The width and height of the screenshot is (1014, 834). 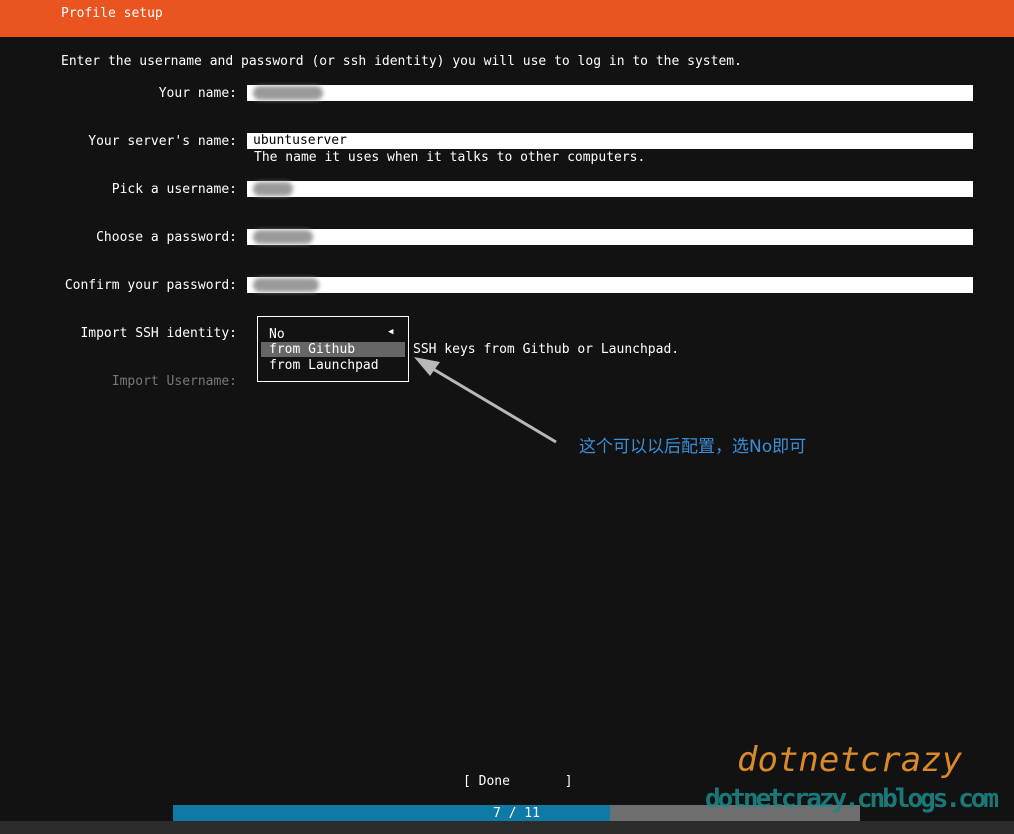 What do you see at coordinates (518, 781) in the screenshot?
I see `done-button: [ Done ]` at bounding box center [518, 781].